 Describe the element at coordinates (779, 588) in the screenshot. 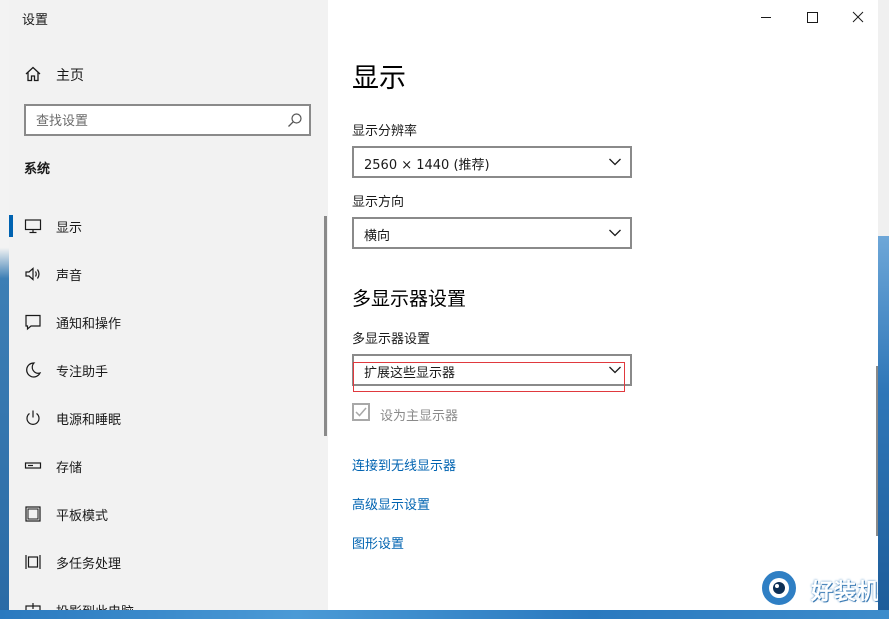

I see `watermark-logo-icon` at that location.